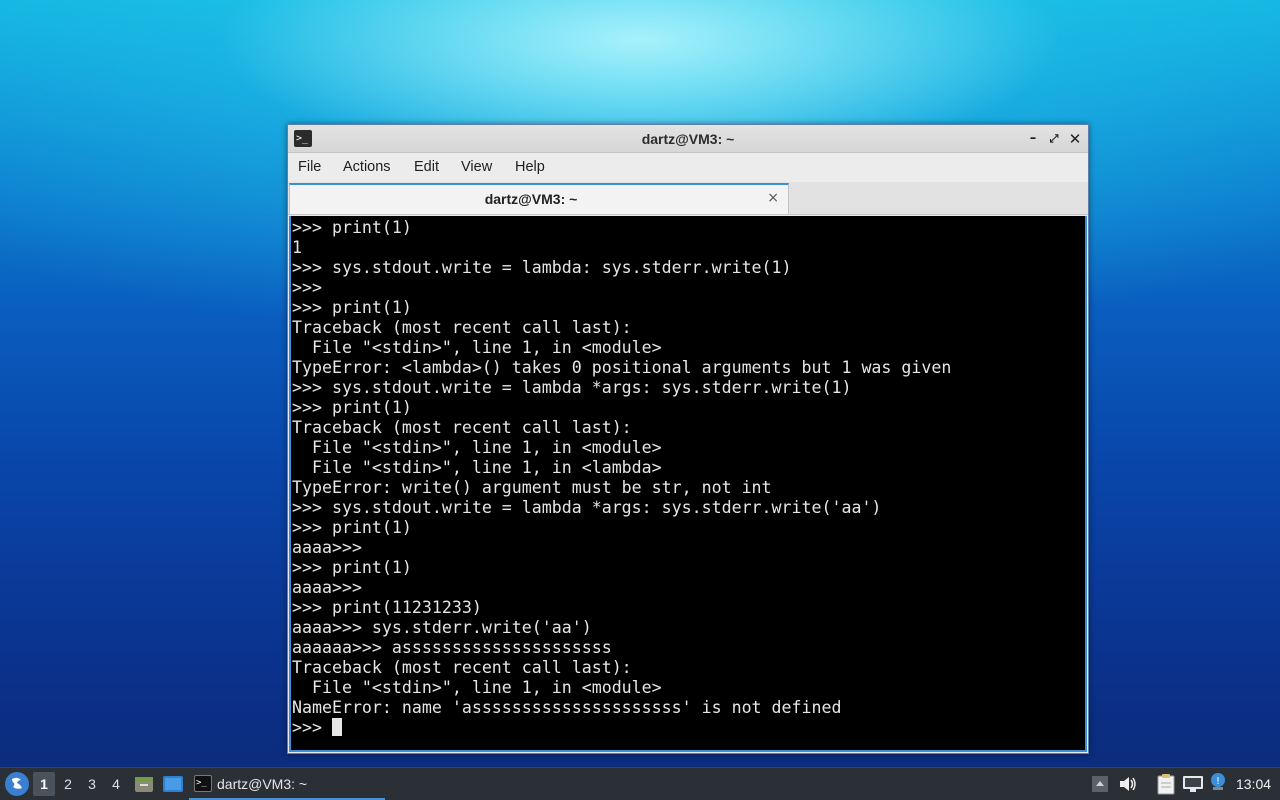  I want to click on window-titlebar: >_ dartz@VM3: ~ – ⤢ ✕, so click(688, 139).